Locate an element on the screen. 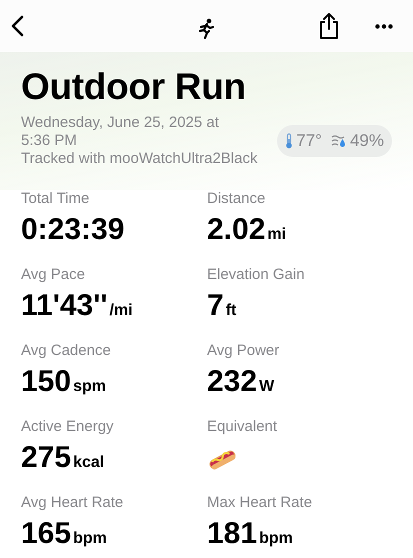  metric-unit: mi is located at coordinates (276, 235).